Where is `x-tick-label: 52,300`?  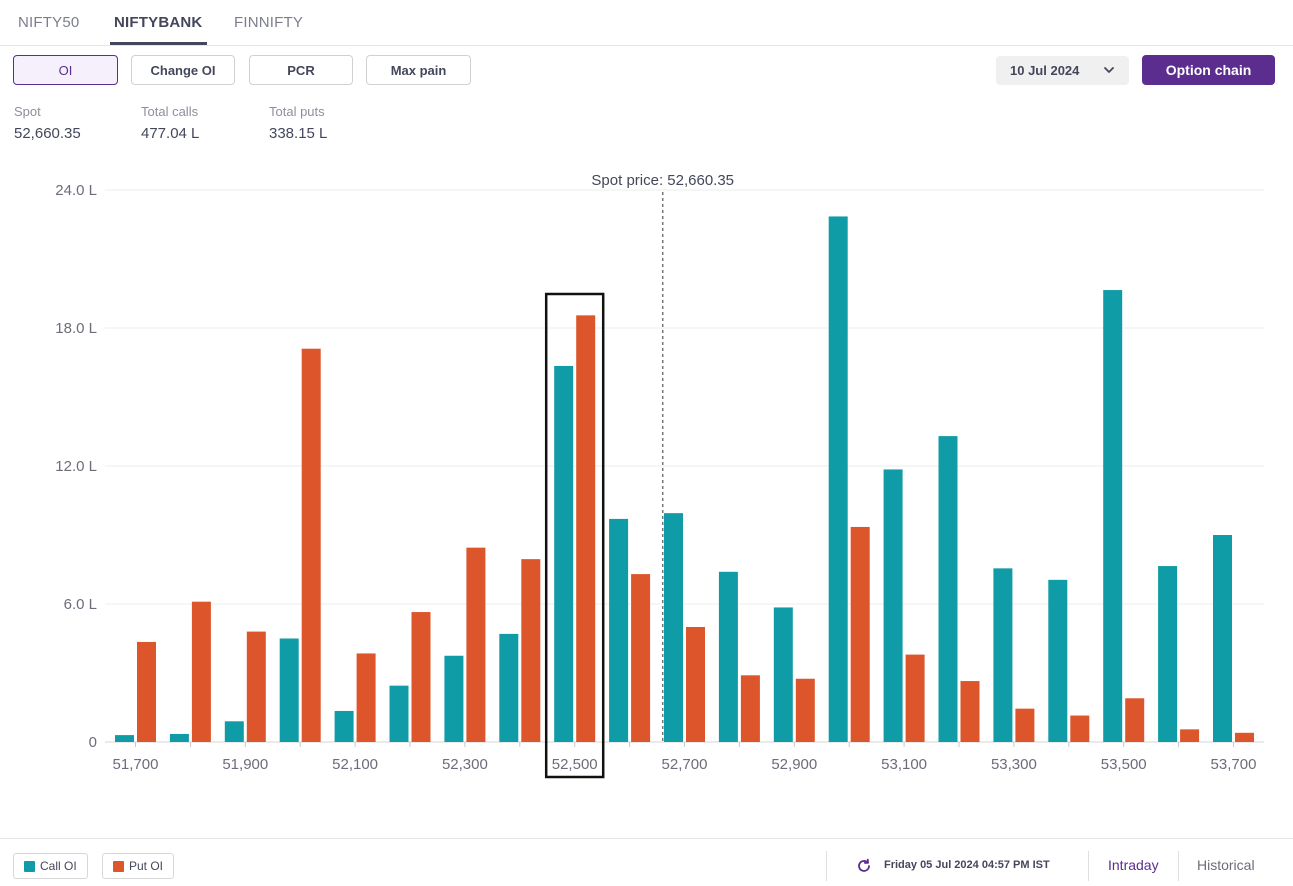
x-tick-label: 52,300 is located at coordinates (465, 764).